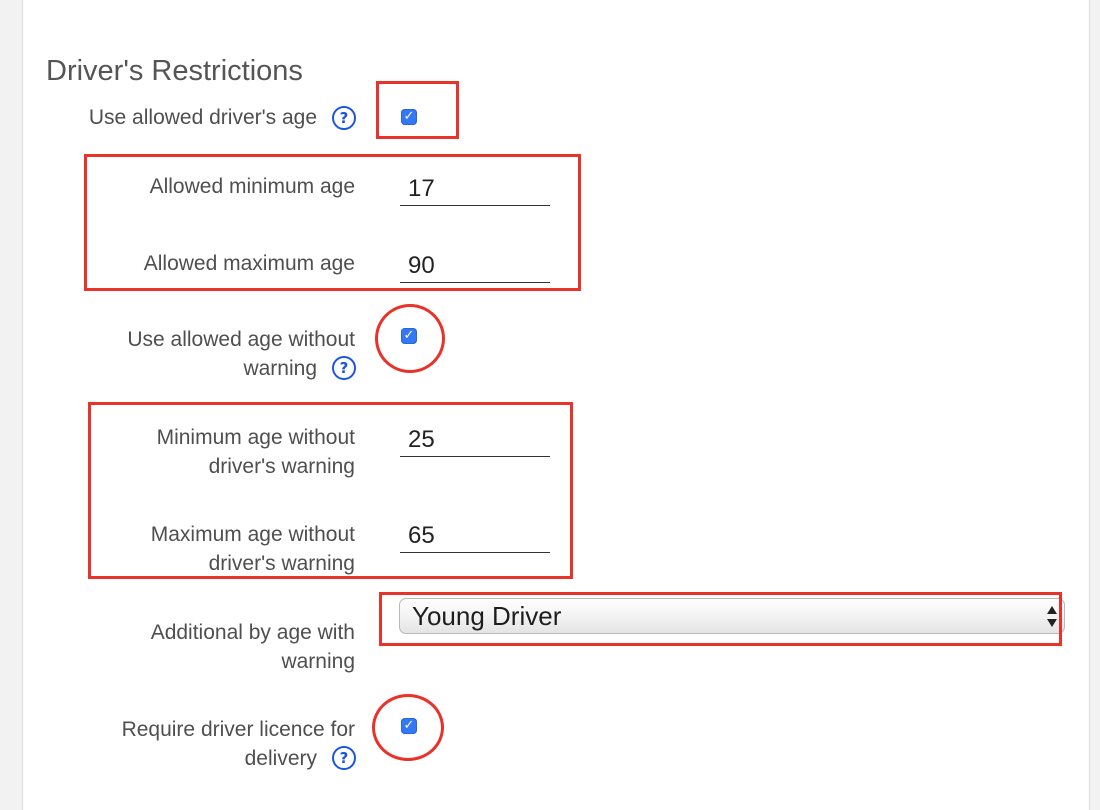  I want to click on annotation-box-warning-range, so click(330, 490).